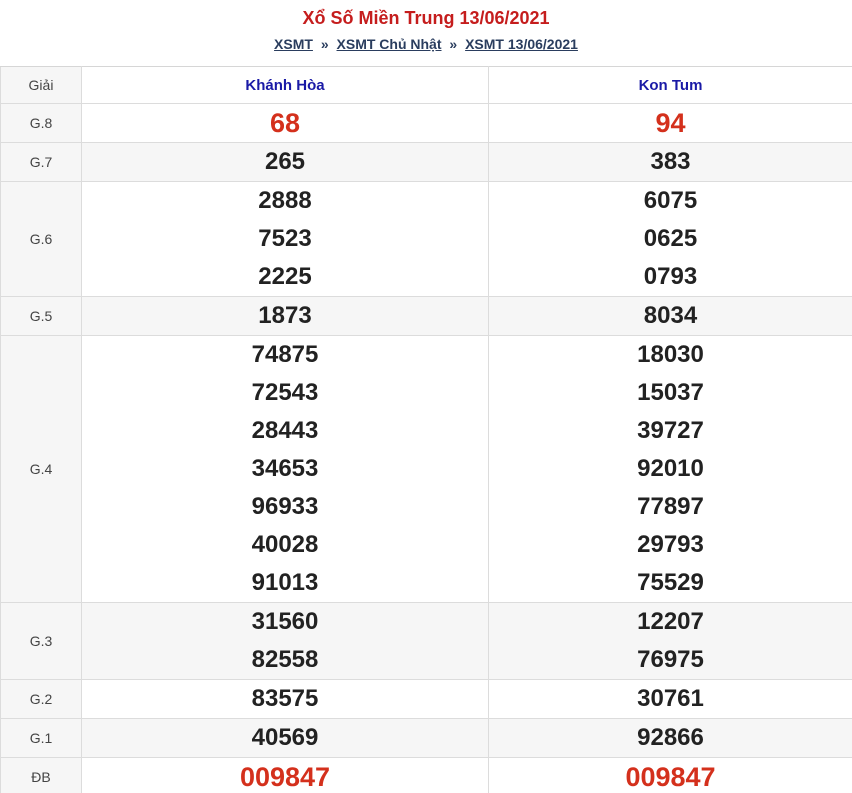  I want to click on winning-number: 15037, so click(670, 392).